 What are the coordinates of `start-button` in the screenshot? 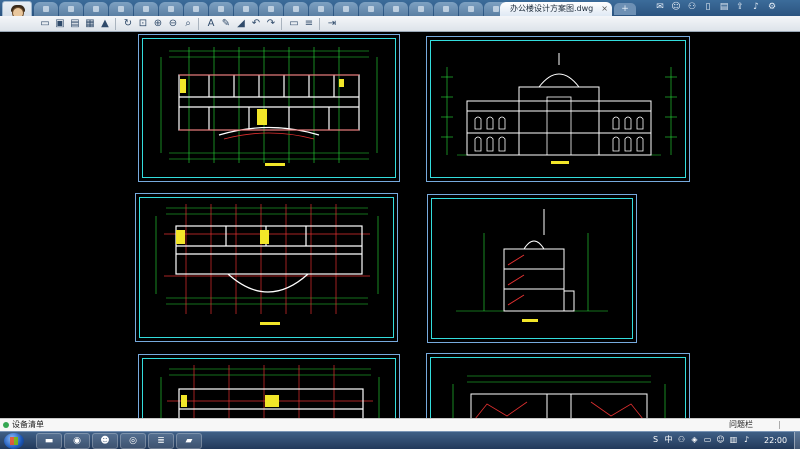 It's located at (14, 441).